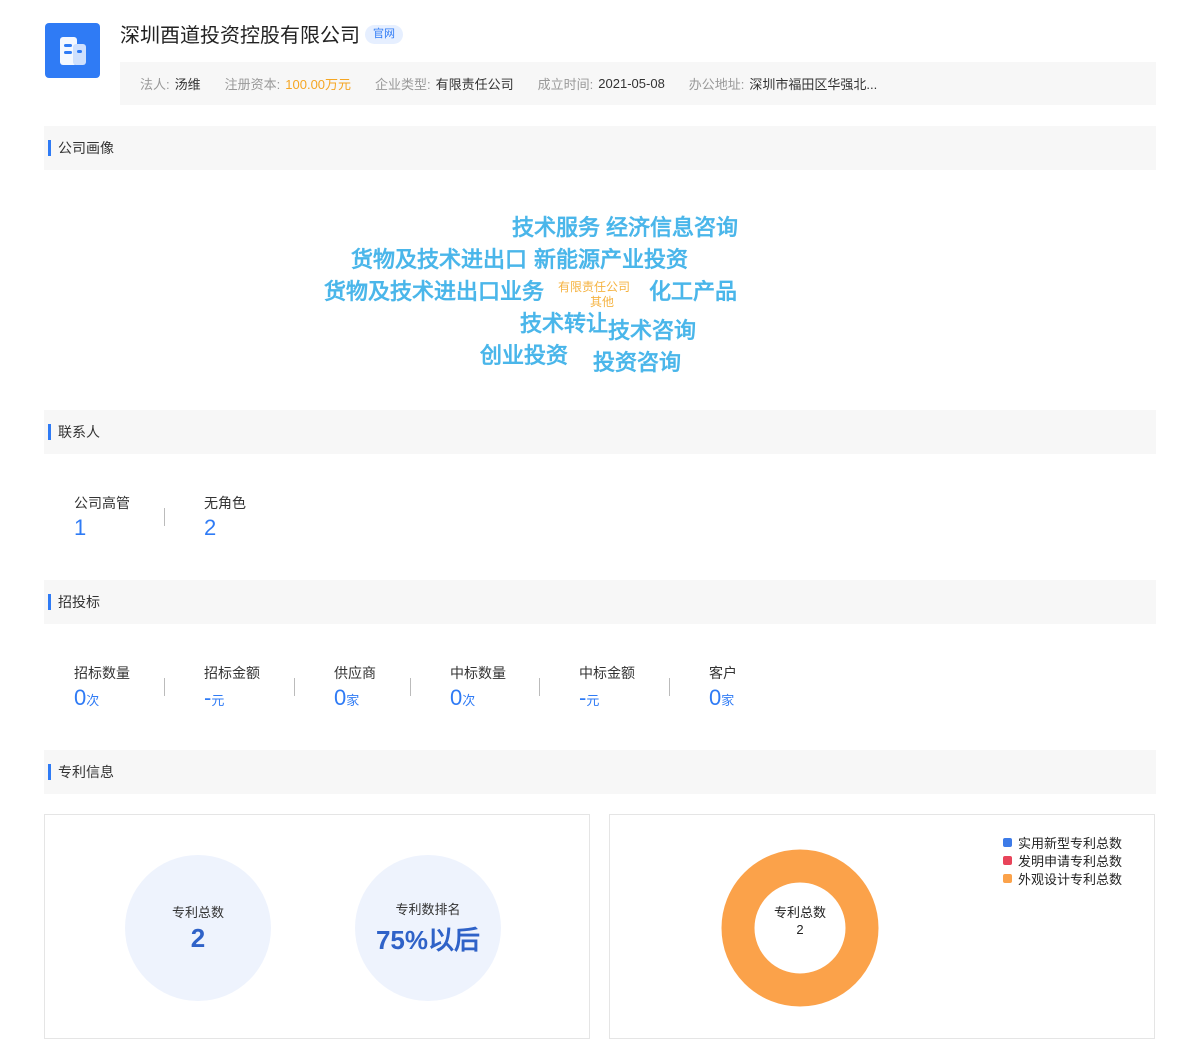 The height and width of the screenshot is (1061, 1200). I want to click on legal-rep-value: 汤维, so click(188, 83).